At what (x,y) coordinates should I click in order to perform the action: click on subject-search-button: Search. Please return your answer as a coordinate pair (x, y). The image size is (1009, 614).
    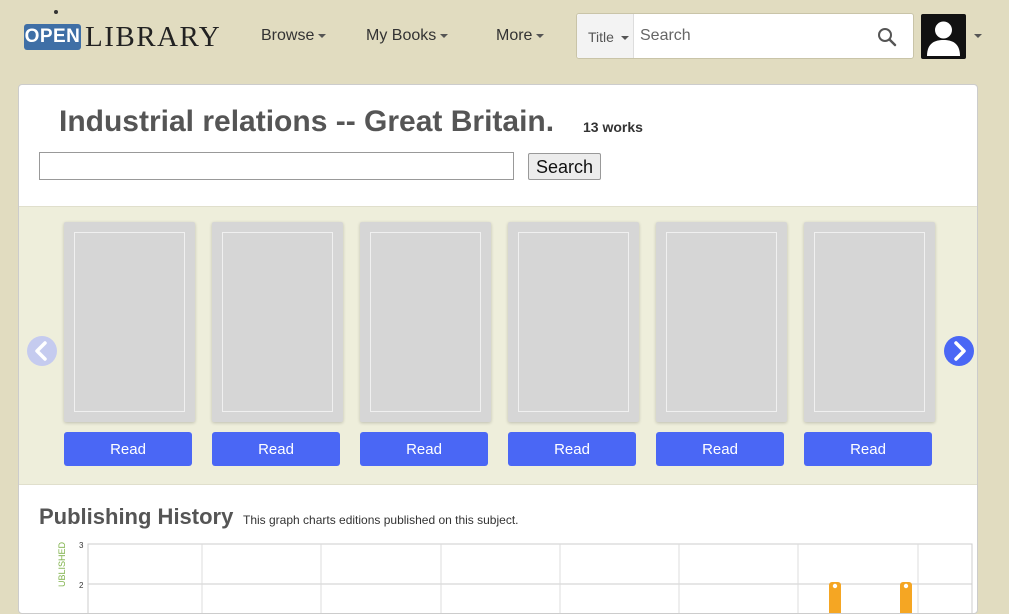
    Looking at the image, I should click on (564, 166).